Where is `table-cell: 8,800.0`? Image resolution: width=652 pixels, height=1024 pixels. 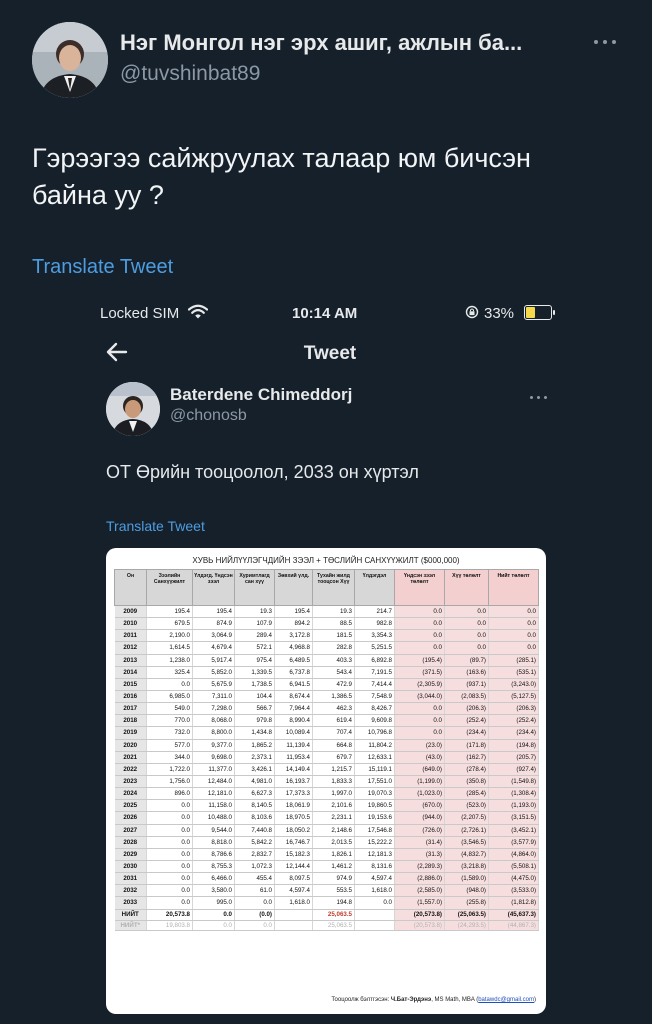 table-cell: 8,800.0 is located at coordinates (213, 733).